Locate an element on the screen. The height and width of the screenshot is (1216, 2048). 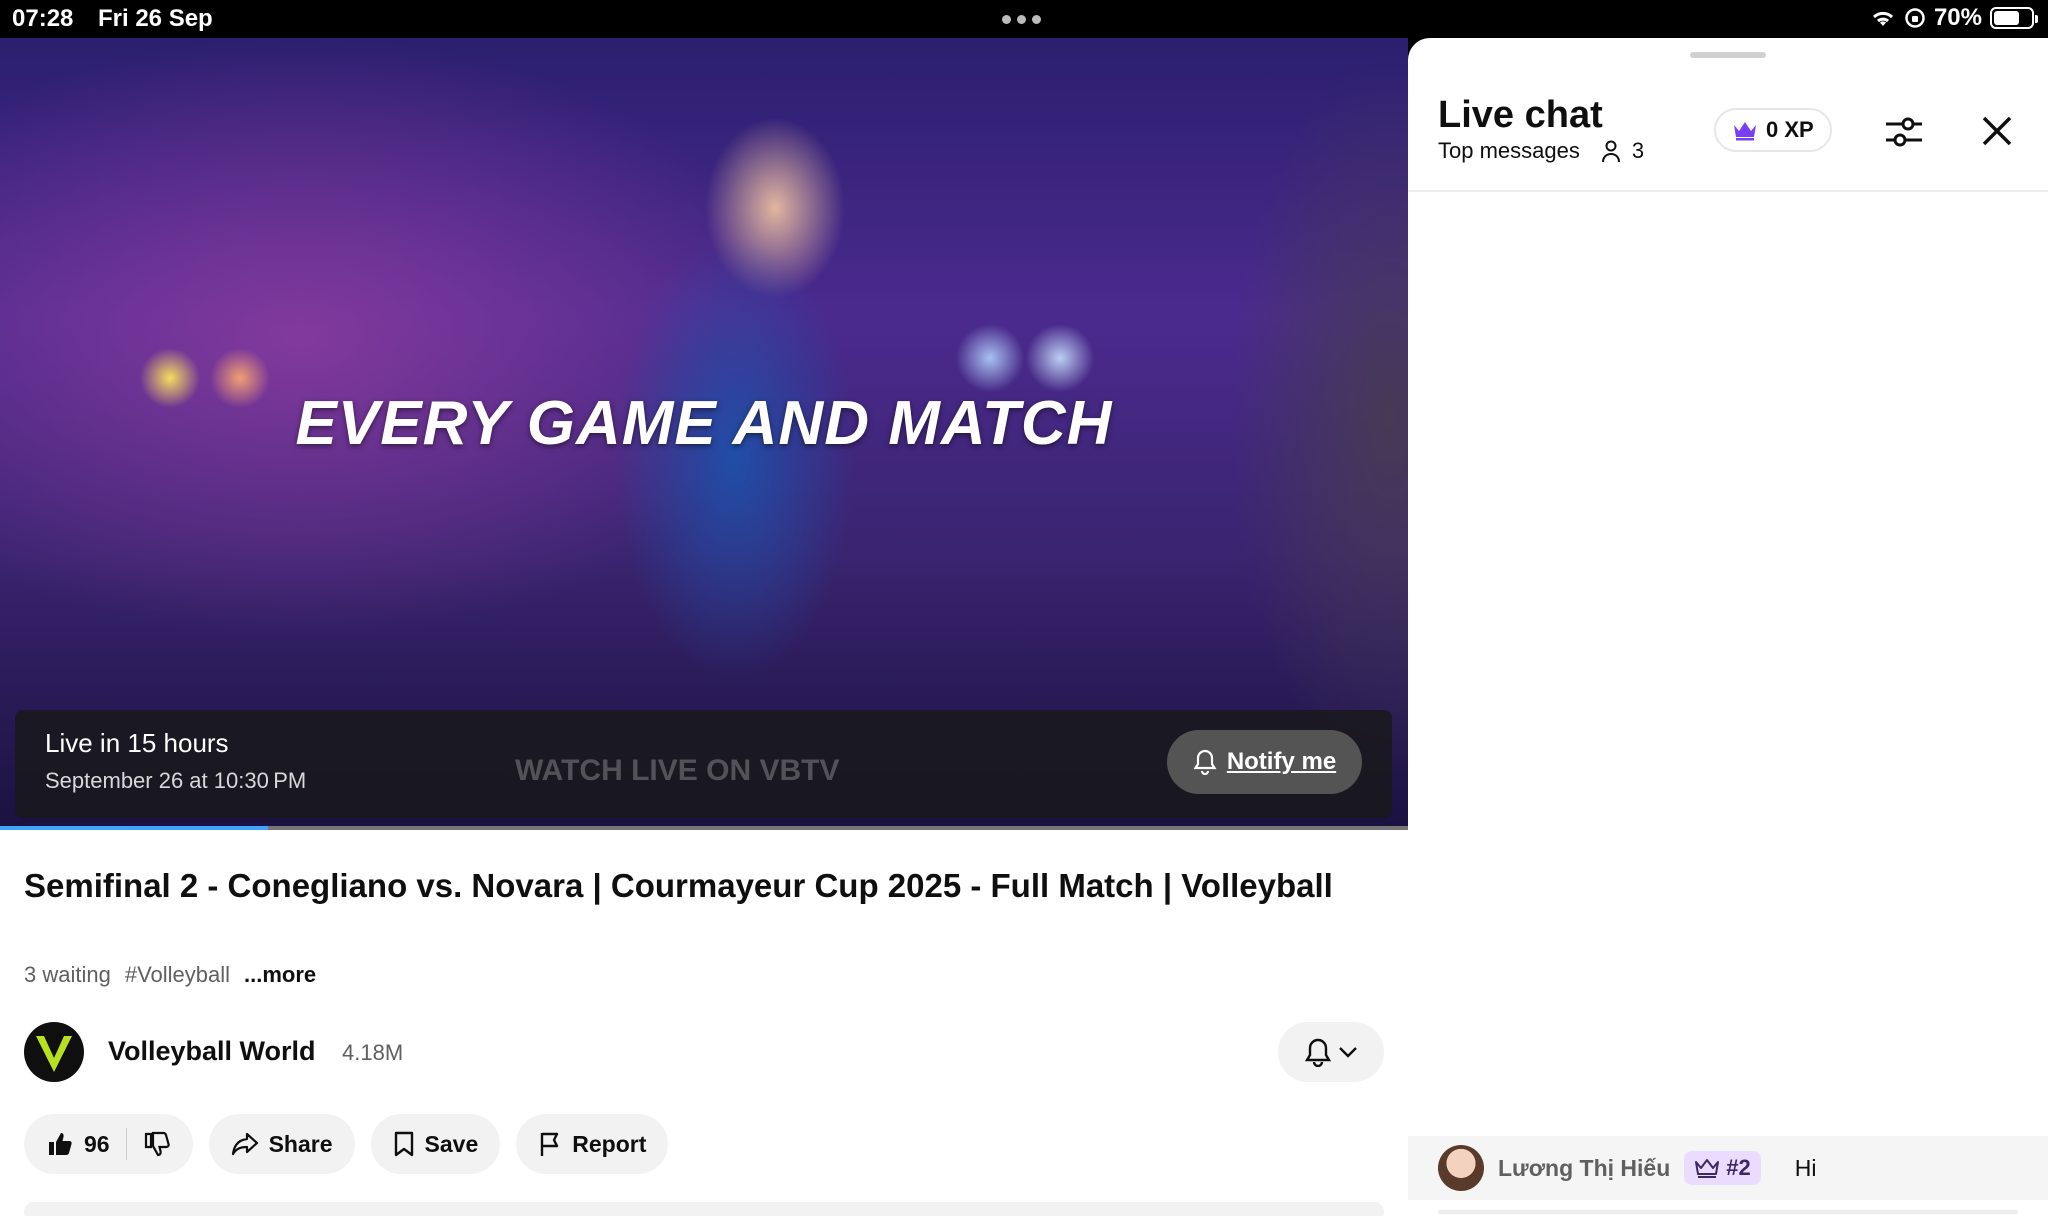
filter-sliders-icon is located at coordinates (1904, 132).